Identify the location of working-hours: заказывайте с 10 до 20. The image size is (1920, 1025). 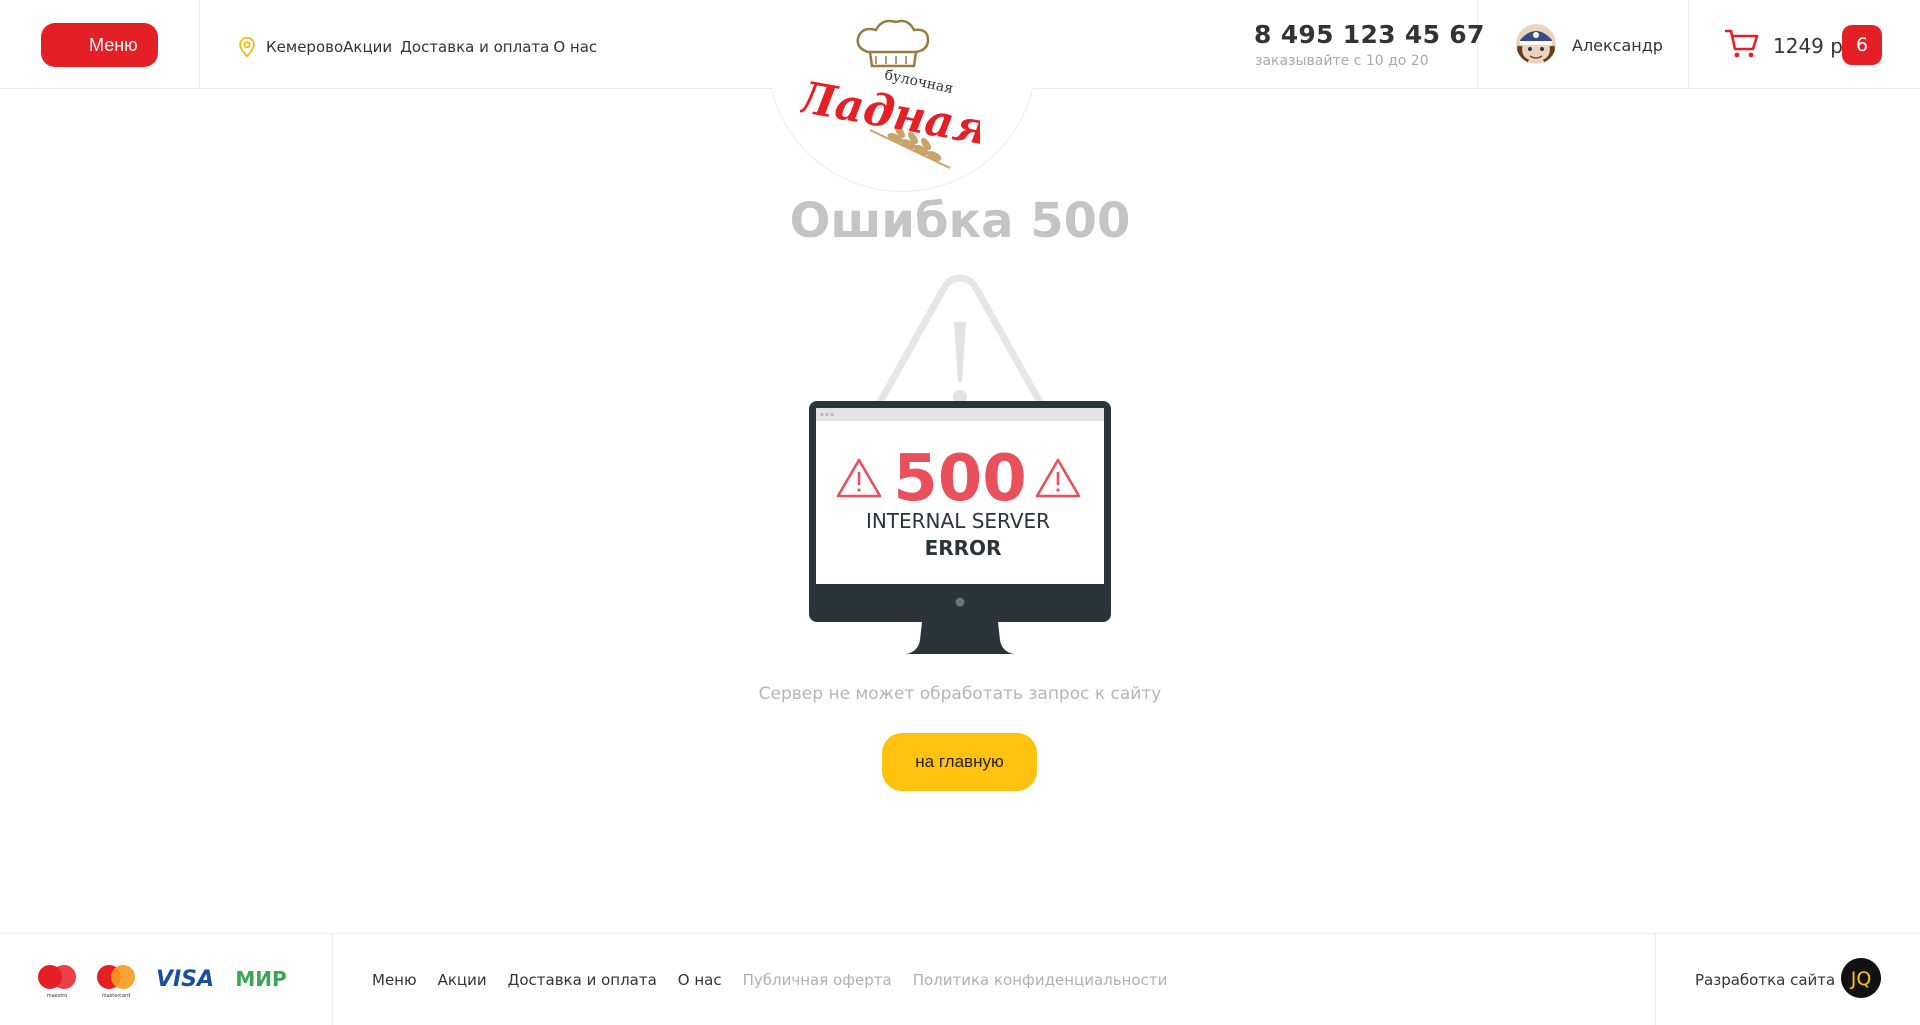
(1342, 61).